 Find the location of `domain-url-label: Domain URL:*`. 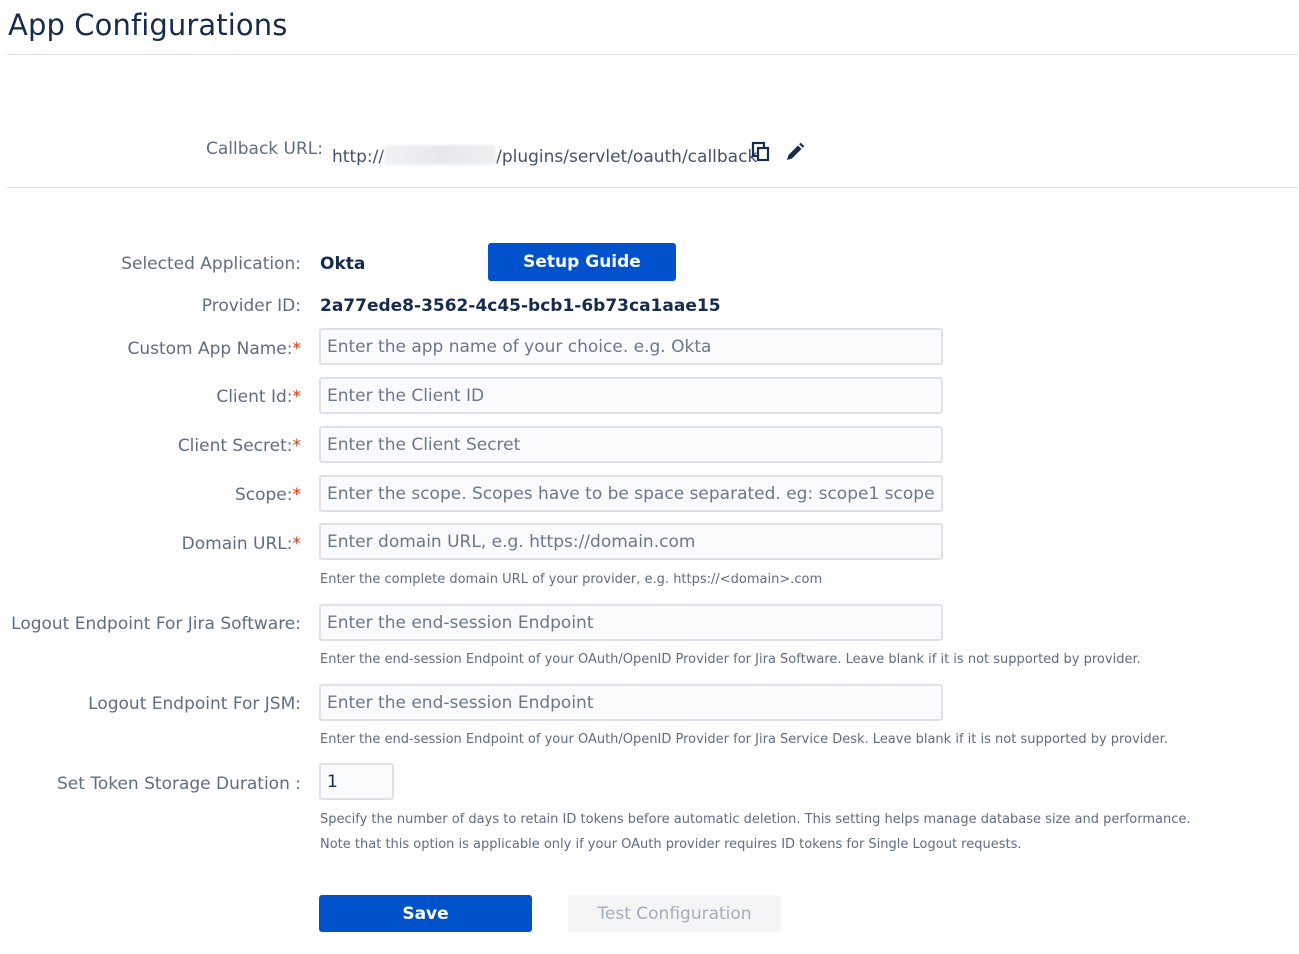

domain-url-label: Domain URL:* is located at coordinates (241, 544).